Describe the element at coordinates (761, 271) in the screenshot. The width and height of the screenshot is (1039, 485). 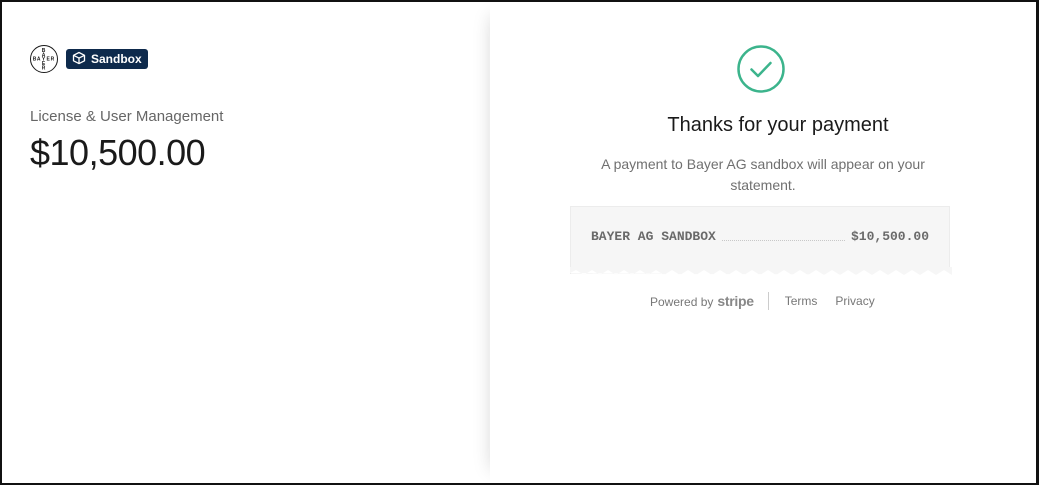
I see `receipt-torn-edge` at that location.